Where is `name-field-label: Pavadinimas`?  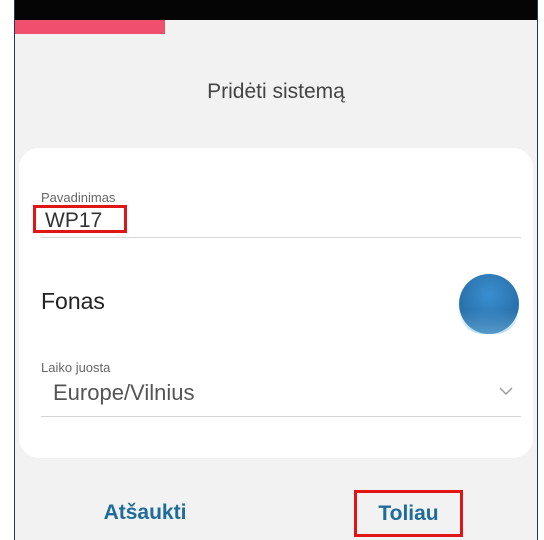 name-field-label: Pavadinimas is located at coordinates (78, 197).